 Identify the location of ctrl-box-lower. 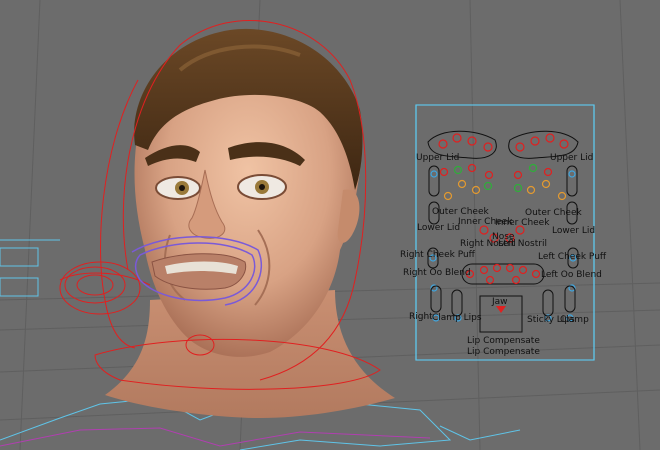
(19, 287).